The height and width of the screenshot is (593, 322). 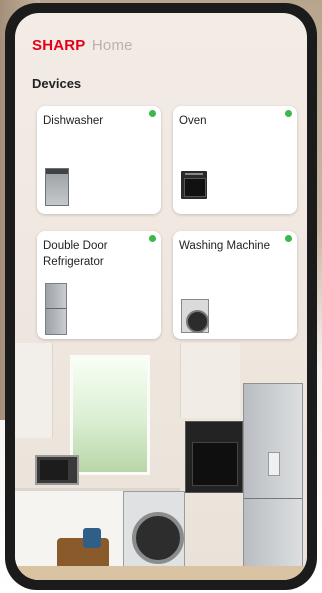 I want to click on device-name: Double Door Refrigerator, so click(x=75, y=254).